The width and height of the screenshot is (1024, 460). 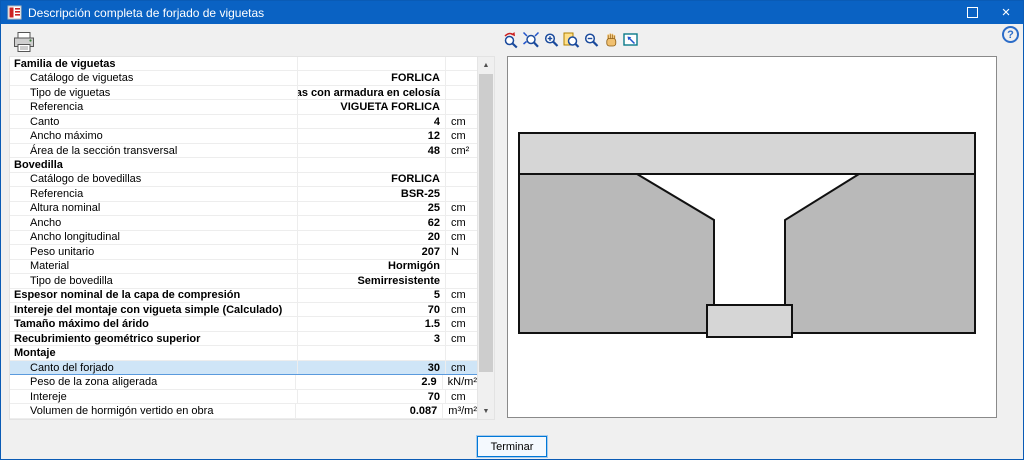 I want to click on table-row: Bovedilla, so click(x=243, y=165).